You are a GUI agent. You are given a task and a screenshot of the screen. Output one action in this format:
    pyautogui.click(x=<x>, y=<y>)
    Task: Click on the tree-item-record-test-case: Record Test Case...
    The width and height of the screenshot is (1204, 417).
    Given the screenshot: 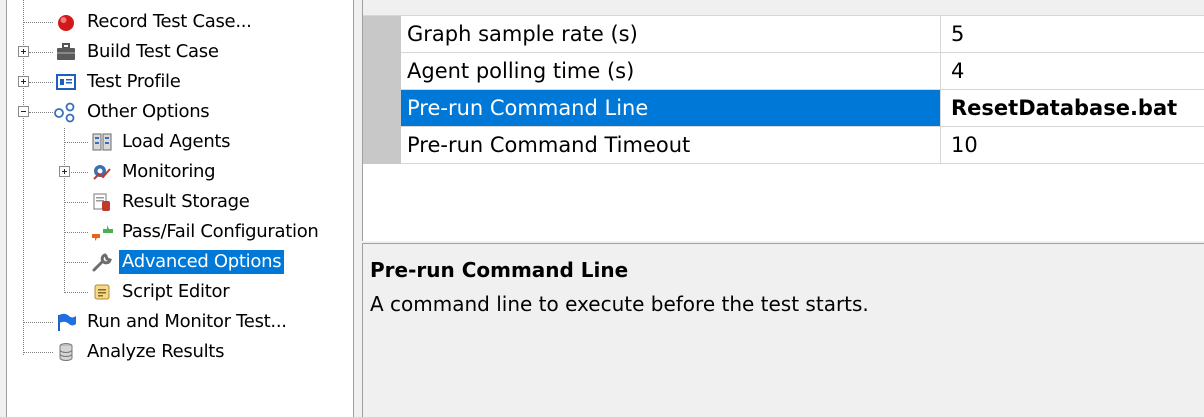 What is the action you would take?
    pyautogui.click(x=177, y=22)
    